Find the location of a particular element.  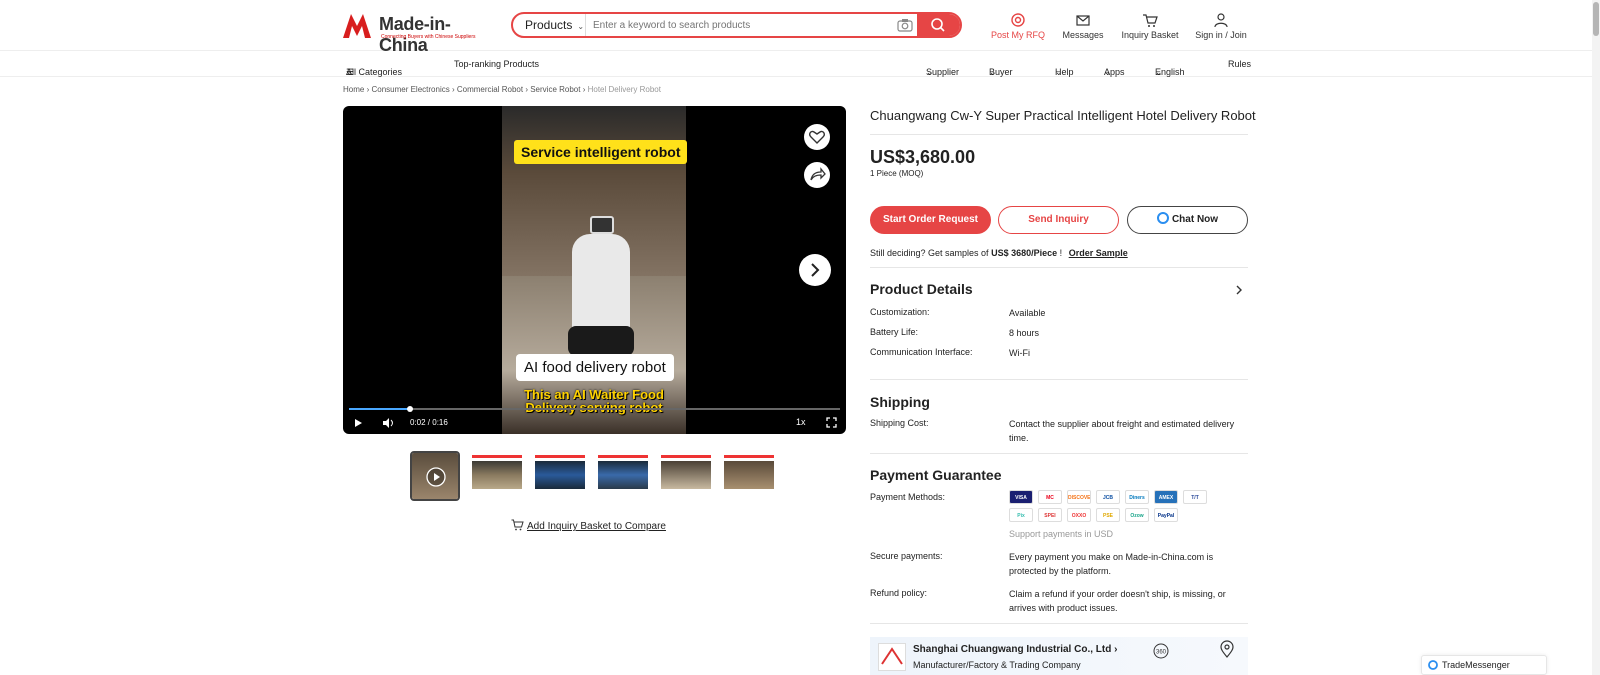

product-moq: 1 Piece (MOQ) is located at coordinates (897, 173).